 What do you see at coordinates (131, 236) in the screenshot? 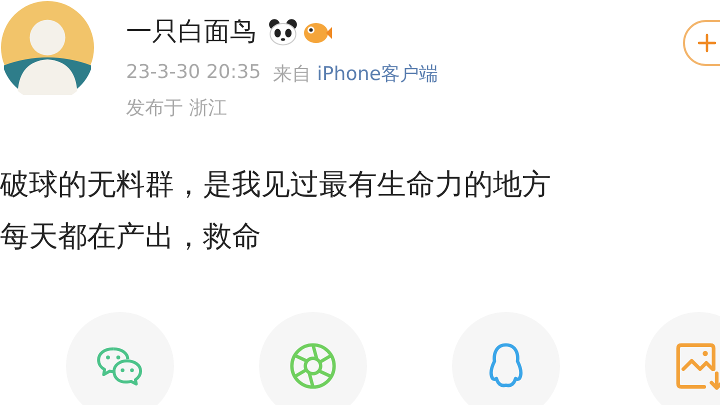
I see `post-text: 每天都在产出，救命` at bounding box center [131, 236].